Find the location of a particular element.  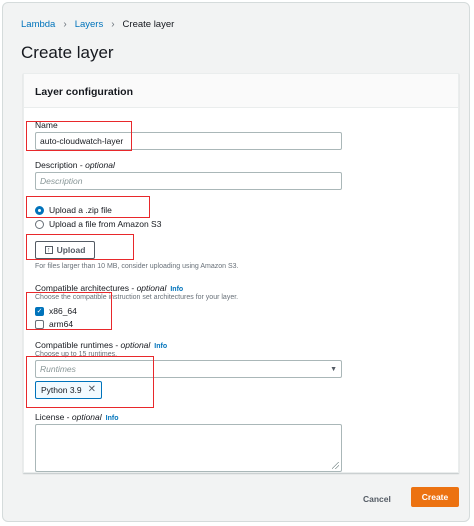

runtimes-info-link: Info is located at coordinates (160, 346).